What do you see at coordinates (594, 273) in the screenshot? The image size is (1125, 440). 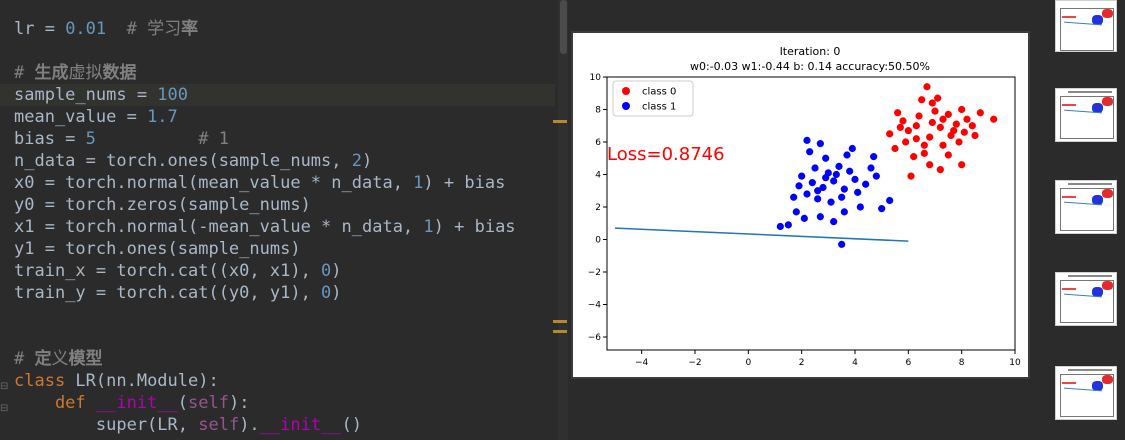 I see `y-tick-label: −2` at bounding box center [594, 273].